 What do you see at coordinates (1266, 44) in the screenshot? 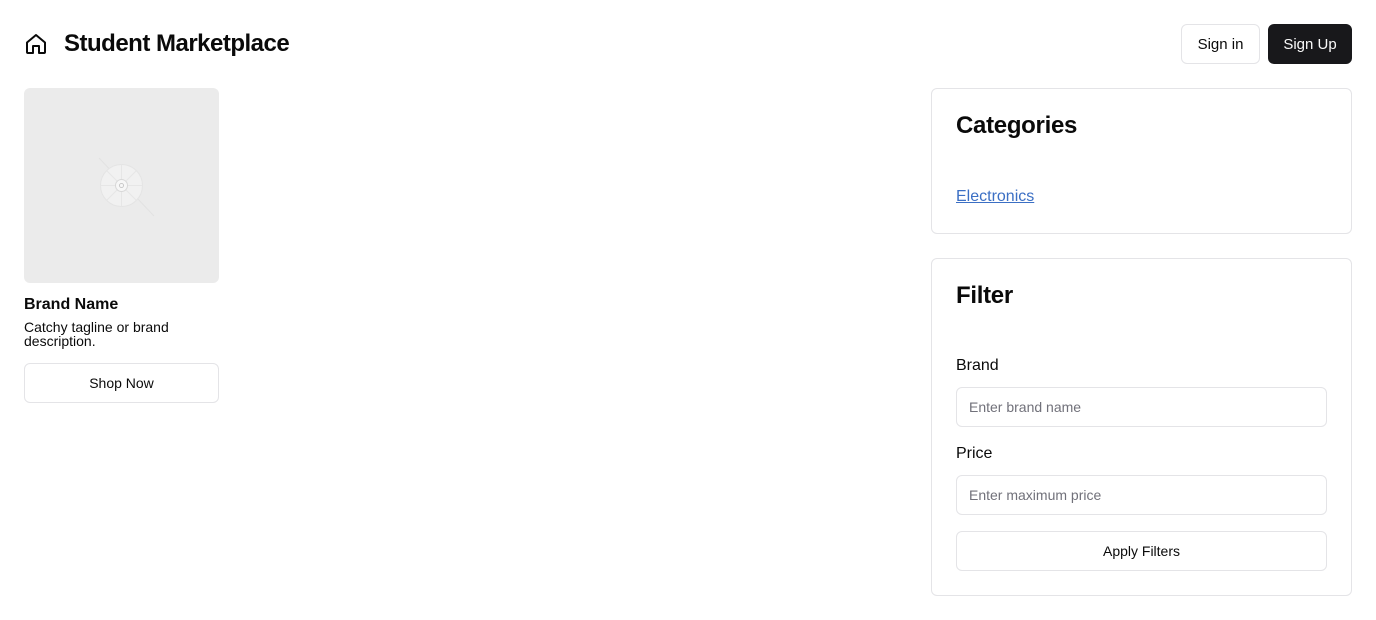
I see `auth-buttons: Sign in Sign Up` at bounding box center [1266, 44].